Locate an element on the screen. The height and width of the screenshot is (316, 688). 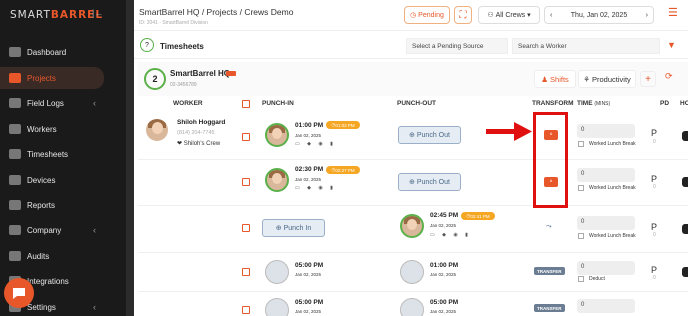
sidebar-item-company: Company ‹ is located at coordinates (63, 230).